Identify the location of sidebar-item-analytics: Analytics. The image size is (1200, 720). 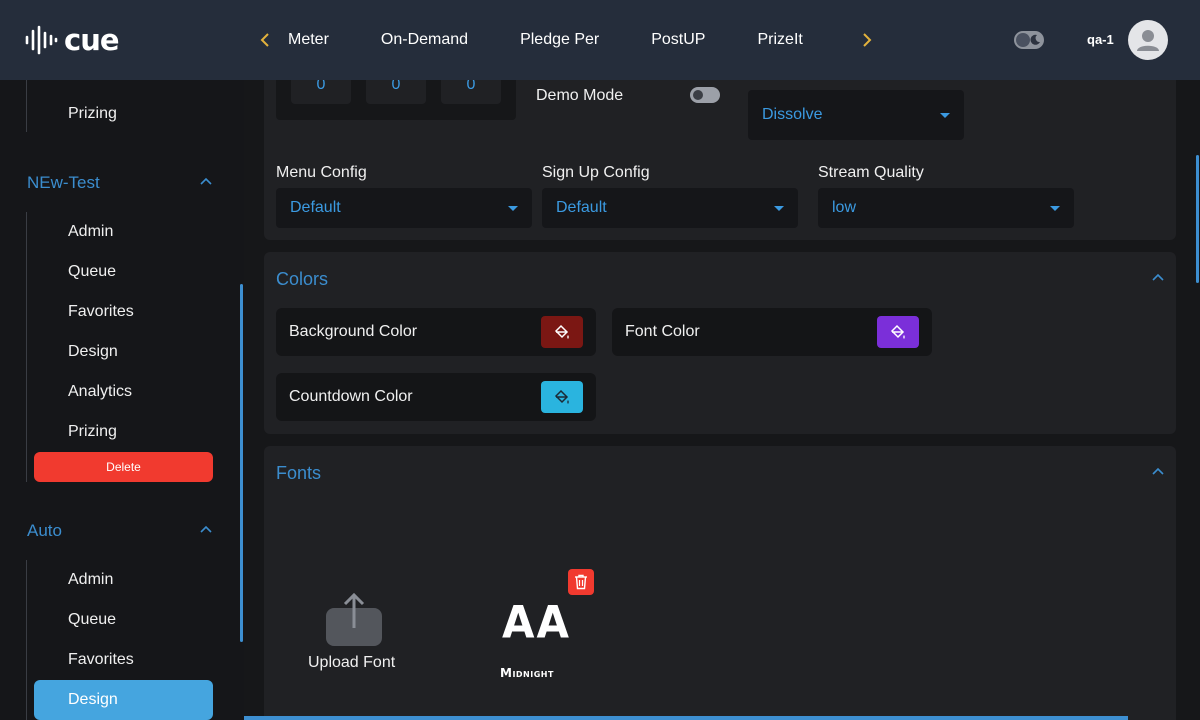
(100, 392).